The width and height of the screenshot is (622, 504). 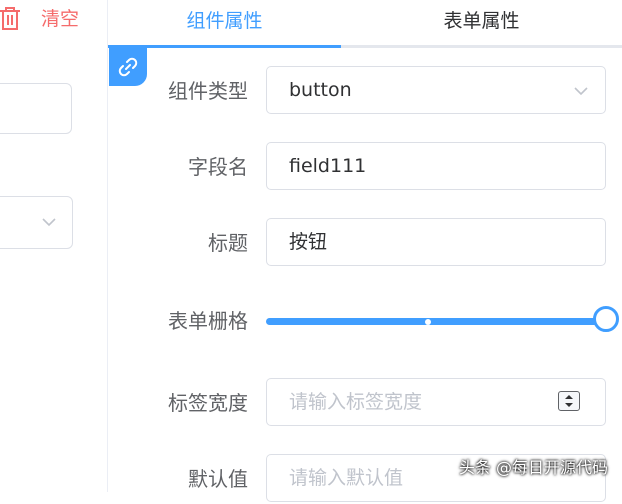 I want to click on row-component-type: 组件类型 button, so click(x=365, y=91).